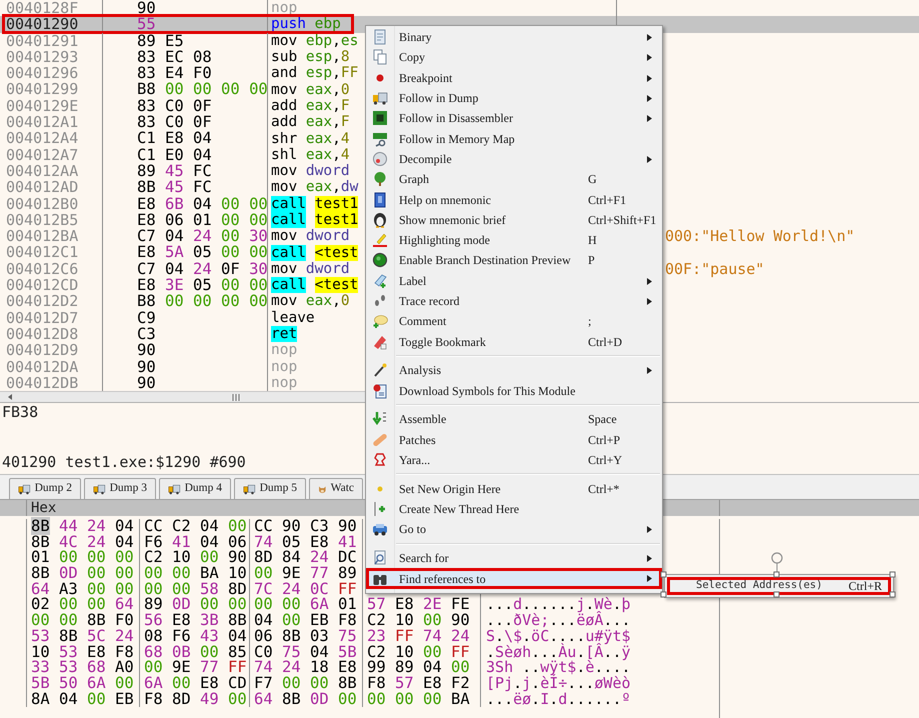  I want to click on instruction-bytes: 83 E4 F0, so click(174, 73).